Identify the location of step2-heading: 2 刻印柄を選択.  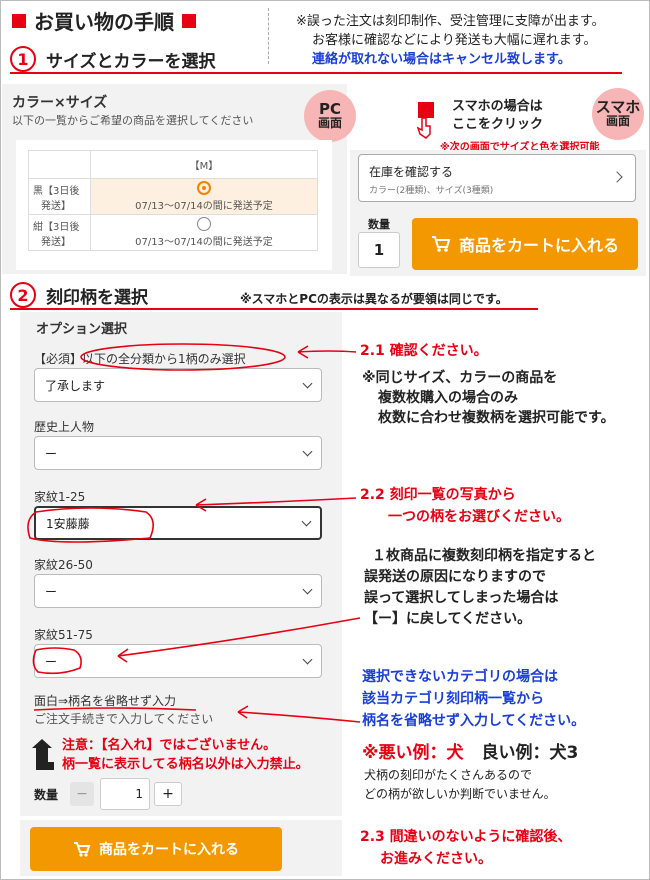
(79, 295).